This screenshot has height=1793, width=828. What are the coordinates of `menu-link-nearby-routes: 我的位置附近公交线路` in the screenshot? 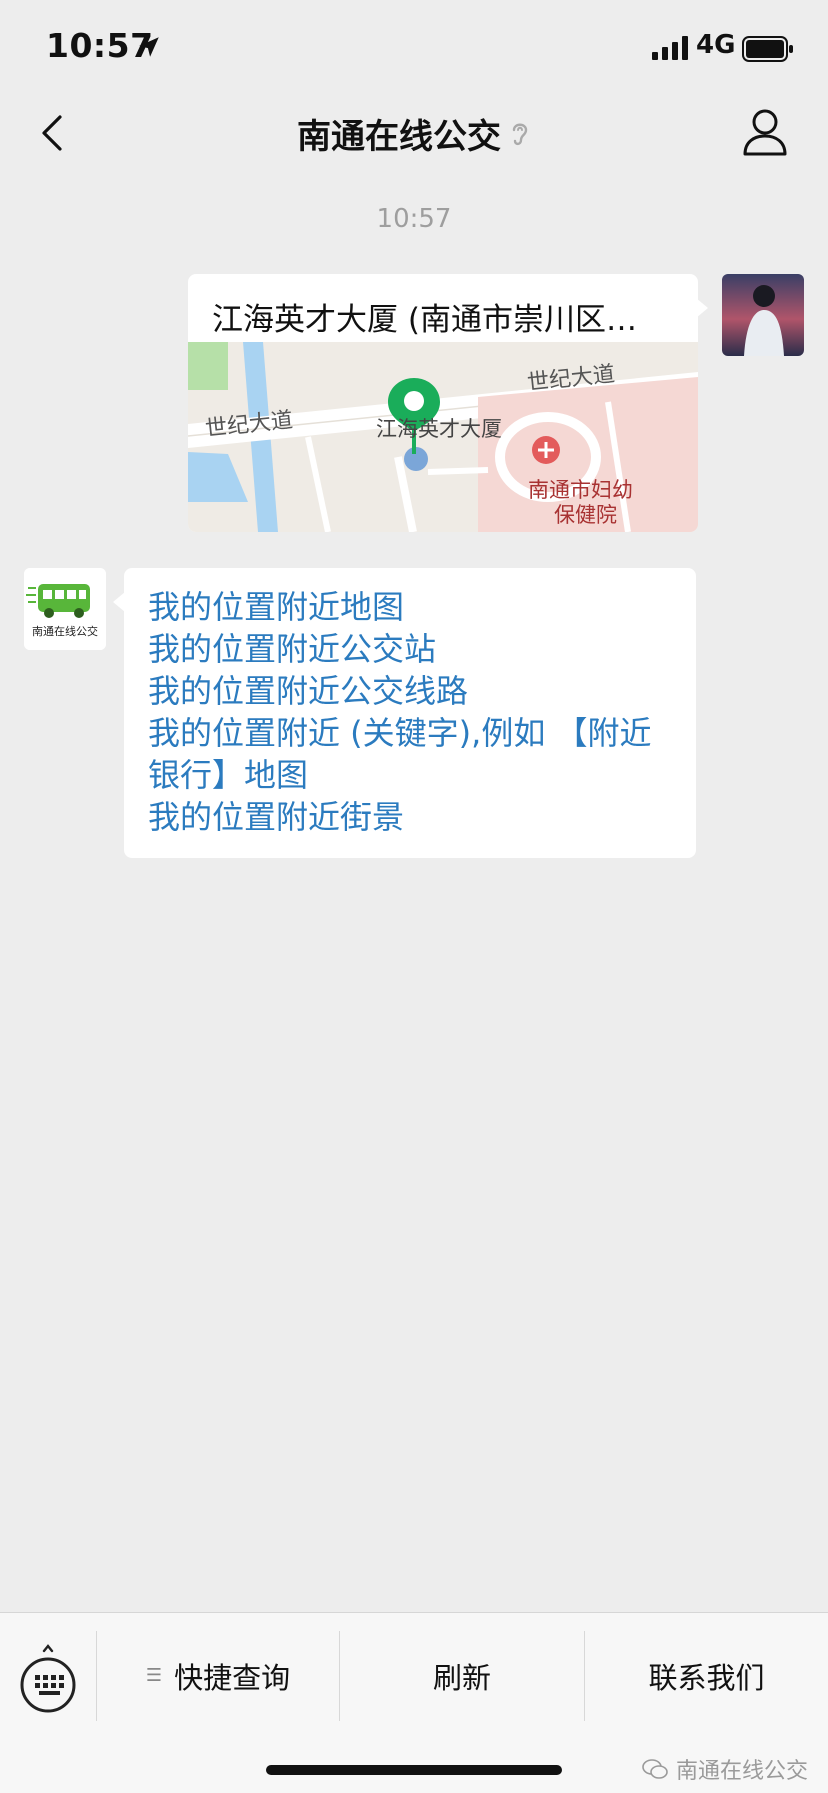 It's located at (410, 691).